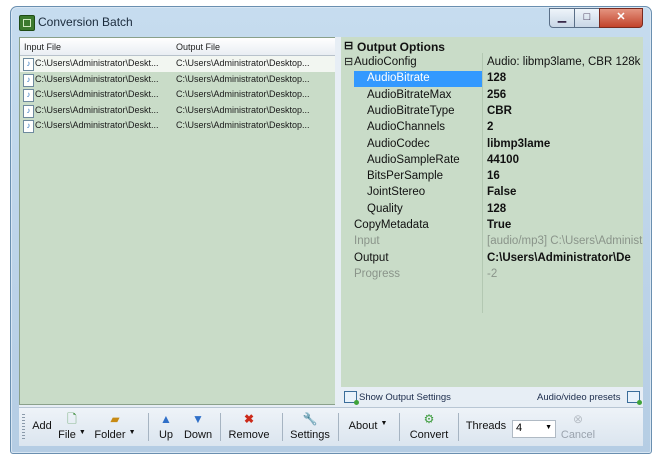 The image size is (660, 463). I want to click on property-selection: AudioBitrate, so click(418, 79).